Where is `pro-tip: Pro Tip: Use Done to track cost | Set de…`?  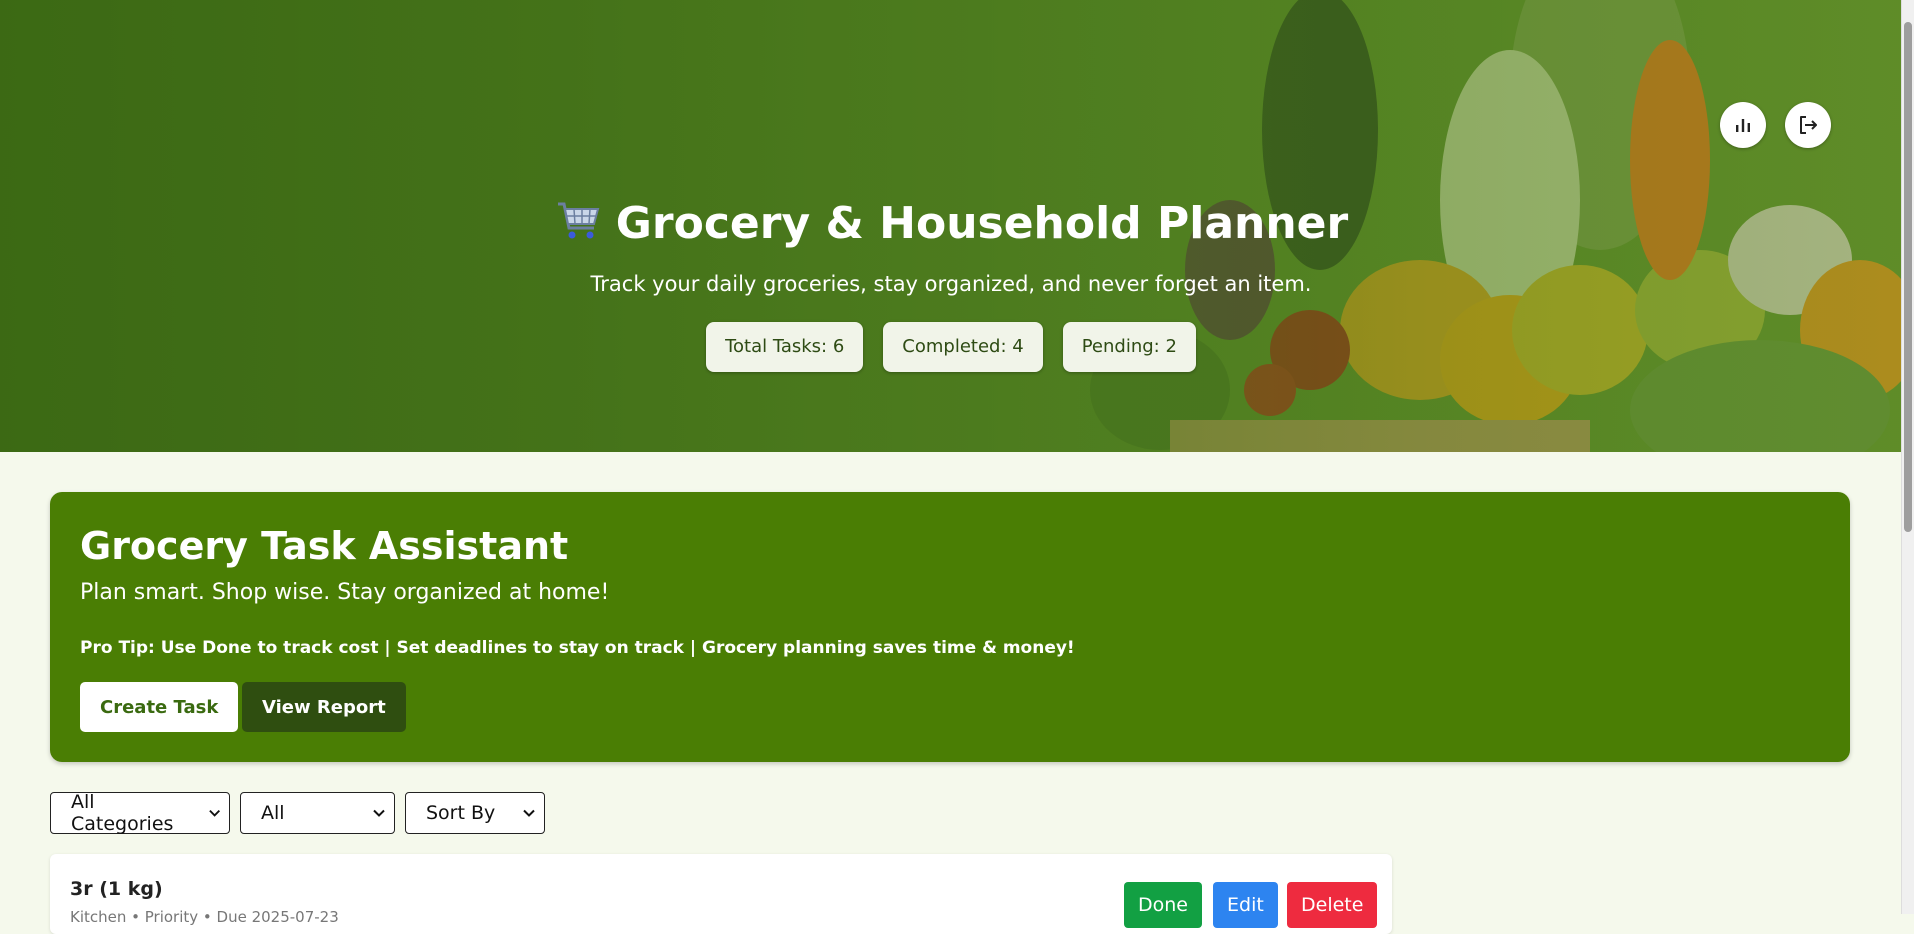
pro-tip: Pro Tip: Use Done to track cost | Set de… is located at coordinates (577, 648).